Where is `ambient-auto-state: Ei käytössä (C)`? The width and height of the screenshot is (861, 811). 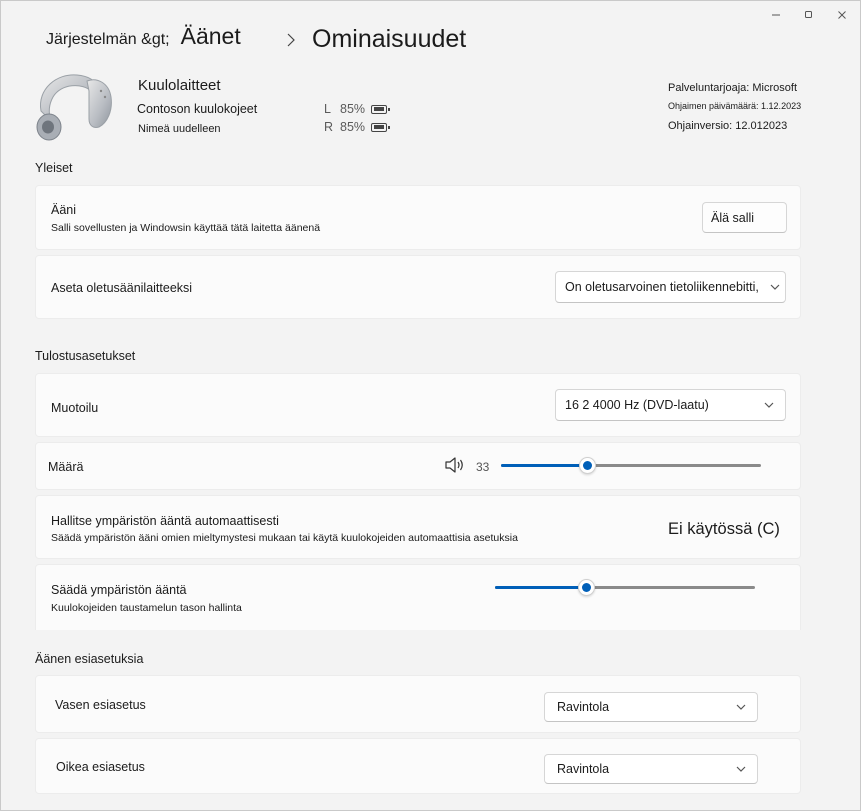 ambient-auto-state: Ei käytössä (C) is located at coordinates (724, 529).